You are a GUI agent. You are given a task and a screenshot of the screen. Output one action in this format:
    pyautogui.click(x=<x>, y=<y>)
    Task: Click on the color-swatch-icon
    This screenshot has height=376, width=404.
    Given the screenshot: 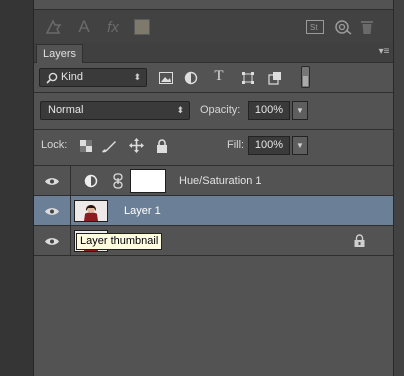 What is the action you would take?
    pyautogui.click(x=142, y=27)
    